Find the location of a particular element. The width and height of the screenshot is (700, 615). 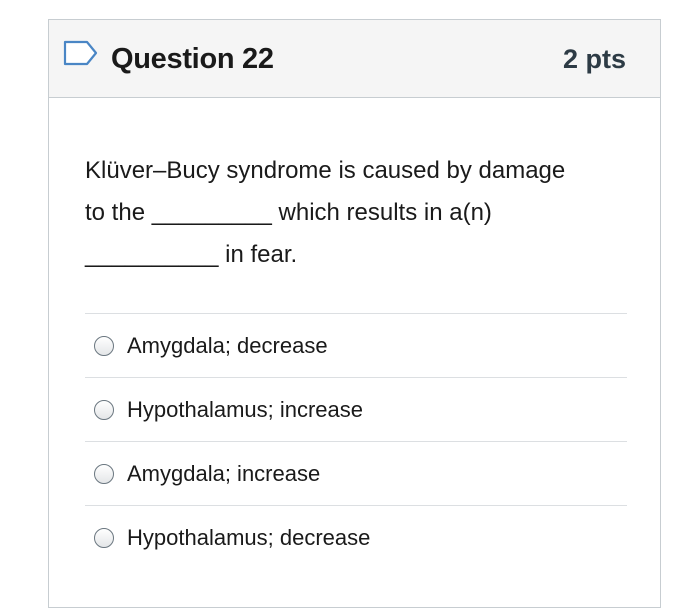

answer-option: Hypothalamus; decrease is located at coordinates (356, 538).